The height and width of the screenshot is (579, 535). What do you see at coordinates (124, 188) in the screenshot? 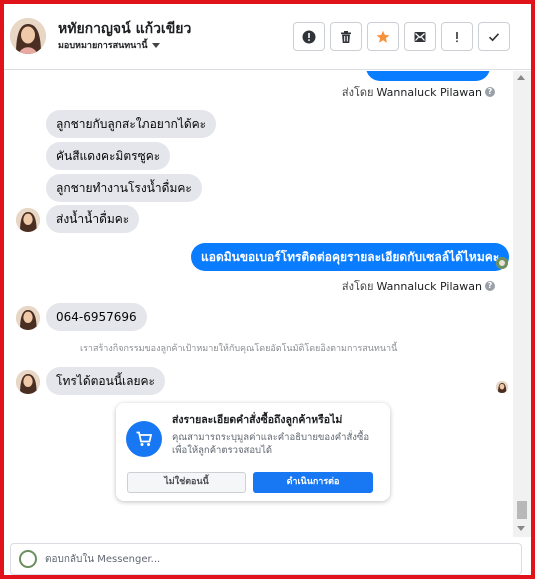
I see `incoming-message: ลูกชายทำงานโรงน้ำดื่มคะ` at bounding box center [124, 188].